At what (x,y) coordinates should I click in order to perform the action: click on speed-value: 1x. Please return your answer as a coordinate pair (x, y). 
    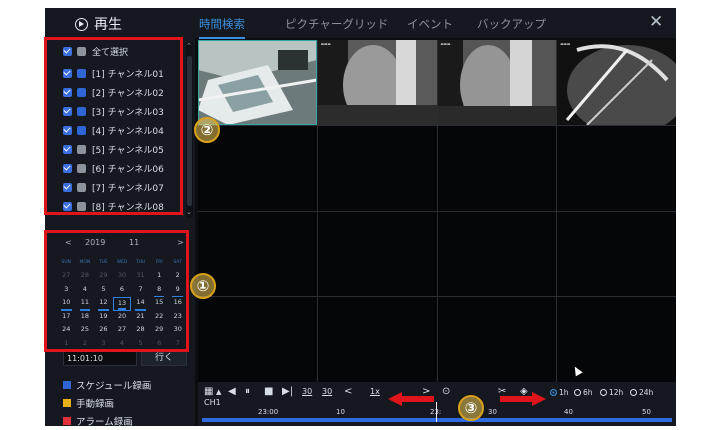
    Looking at the image, I should click on (375, 391).